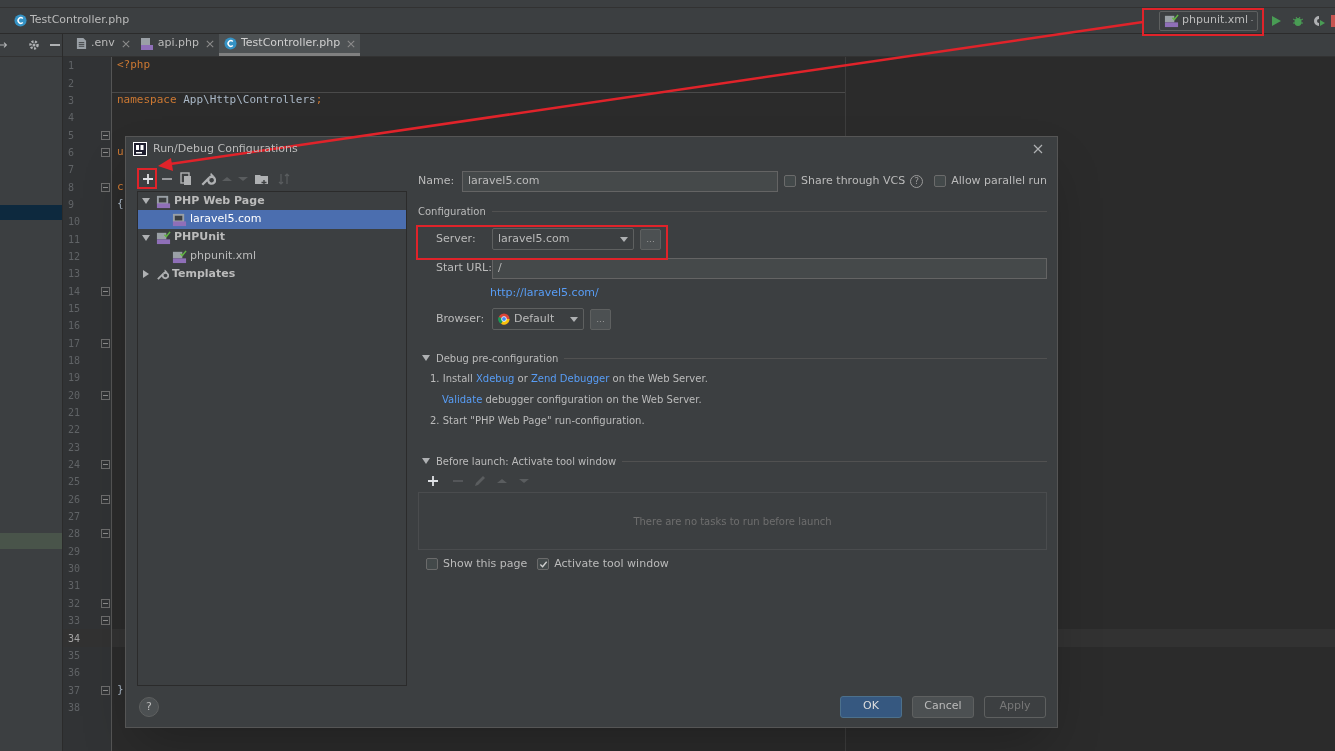 Image resolution: width=1335 pixels, height=751 pixels. Describe the element at coordinates (853, 180) in the screenshot. I see `checkbox-label: Share through VCS` at that location.